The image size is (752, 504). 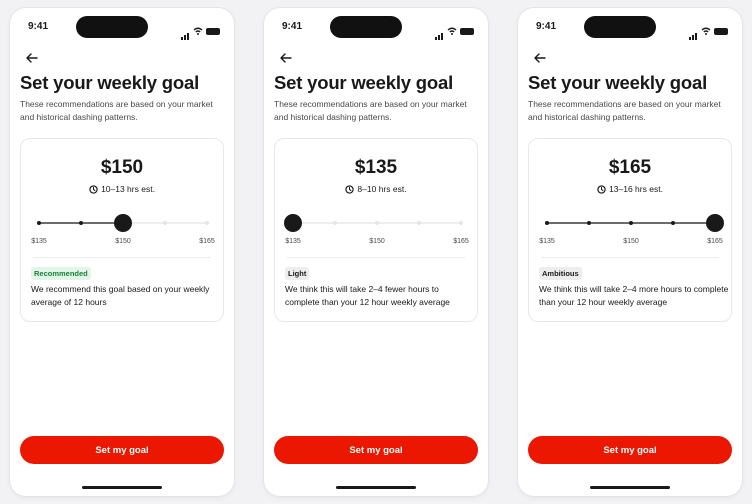 What do you see at coordinates (128, 189) in the screenshot?
I see `hours-estimate-text: 10–13 hrs est.` at bounding box center [128, 189].